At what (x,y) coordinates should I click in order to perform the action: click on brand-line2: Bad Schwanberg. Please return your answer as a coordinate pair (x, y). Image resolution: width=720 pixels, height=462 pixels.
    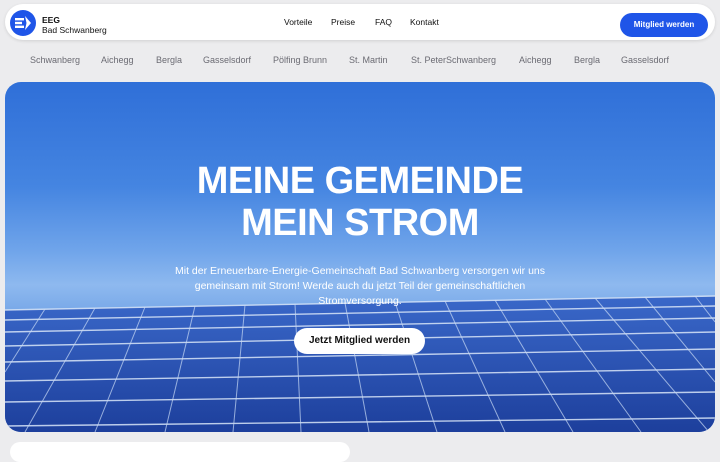
    Looking at the image, I should click on (74, 30).